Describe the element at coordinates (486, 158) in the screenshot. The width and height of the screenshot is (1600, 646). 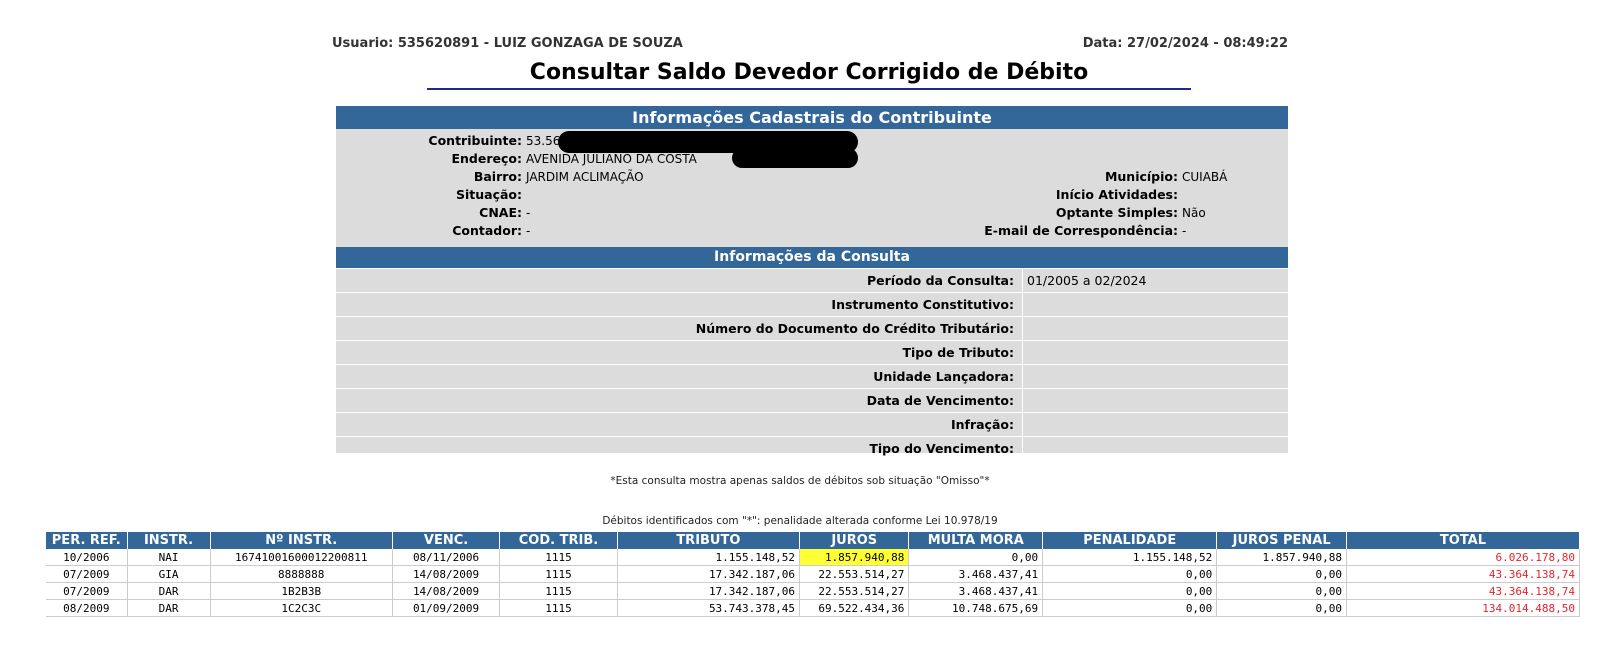
I see `endereco-label: Endereço:` at that location.